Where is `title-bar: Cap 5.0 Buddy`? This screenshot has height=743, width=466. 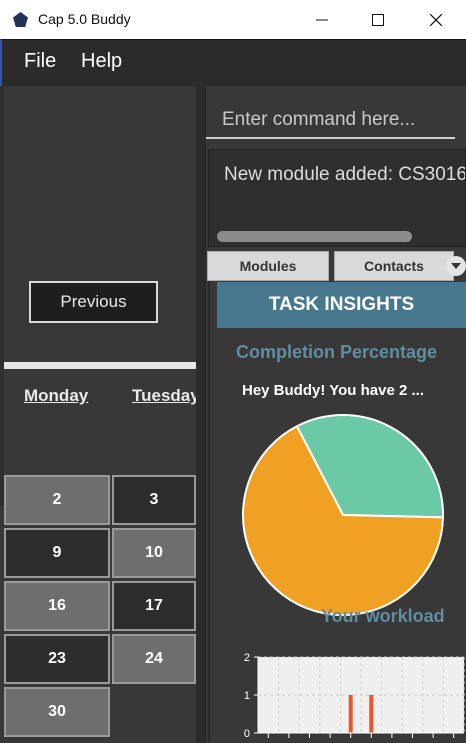 title-bar: Cap 5.0 Buddy is located at coordinates (233, 19).